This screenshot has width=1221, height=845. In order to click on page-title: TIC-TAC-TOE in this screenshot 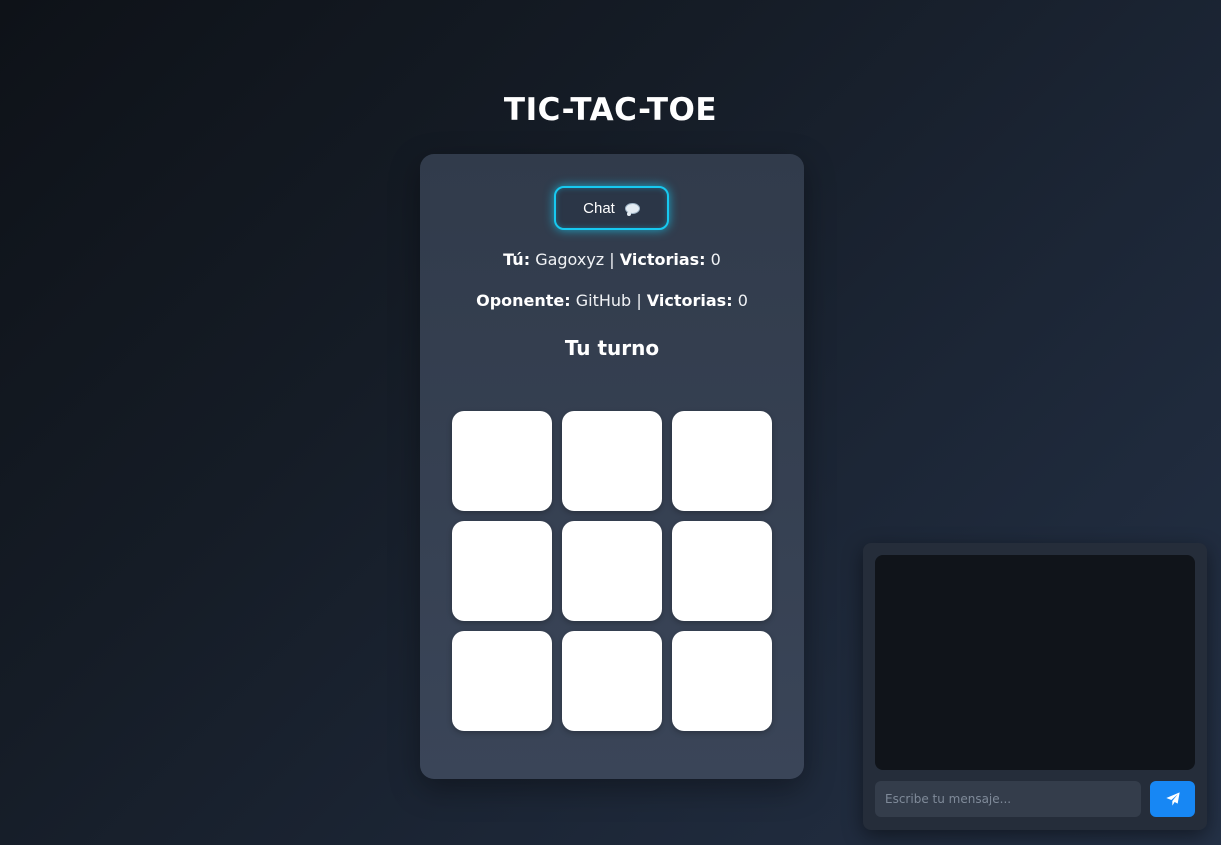, I will do `click(610, 110)`.